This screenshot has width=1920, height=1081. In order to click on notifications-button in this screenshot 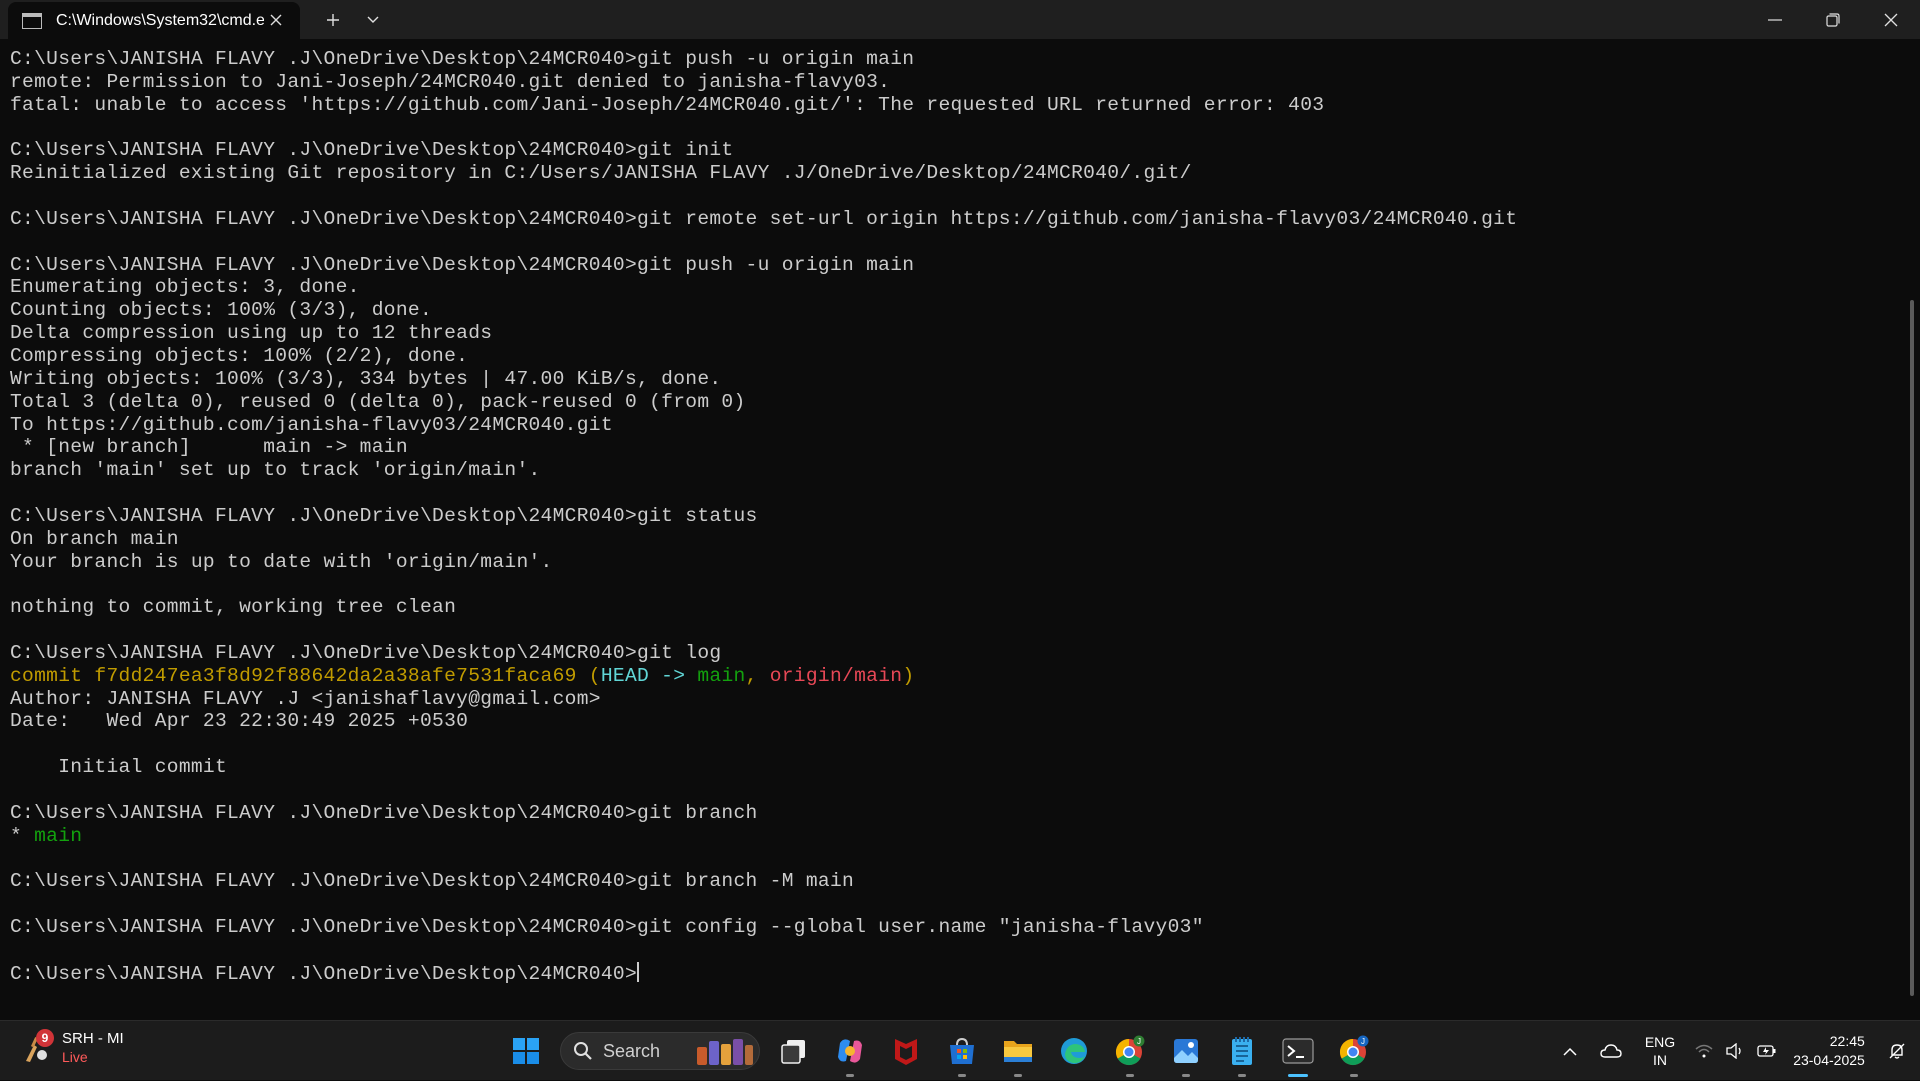, I will do `click(1897, 1051)`.